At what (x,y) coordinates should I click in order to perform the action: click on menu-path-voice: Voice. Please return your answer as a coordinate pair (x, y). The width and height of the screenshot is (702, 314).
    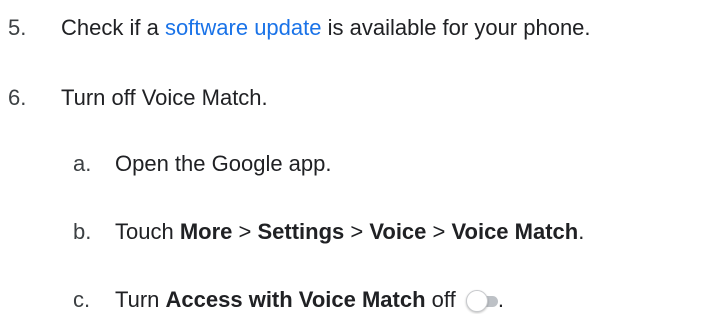
    Looking at the image, I should click on (398, 231).